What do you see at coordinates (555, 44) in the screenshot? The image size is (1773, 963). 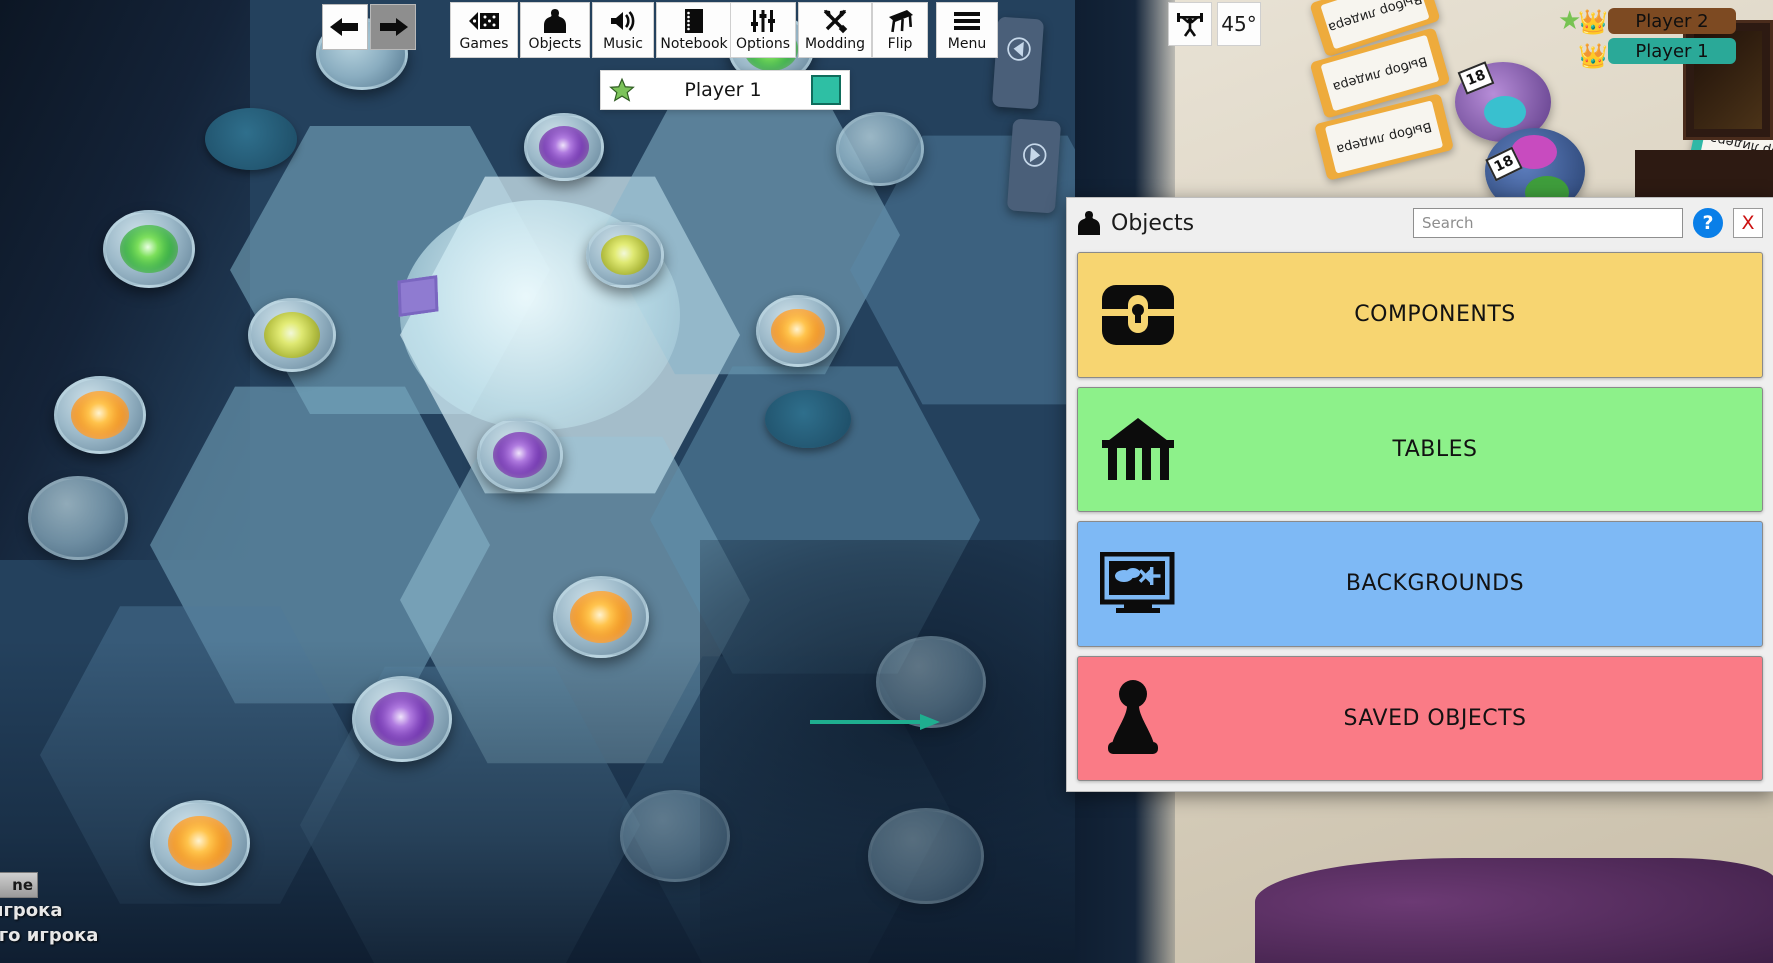 I see `toolbar-label: Objects` at bounding box center [555, 44].